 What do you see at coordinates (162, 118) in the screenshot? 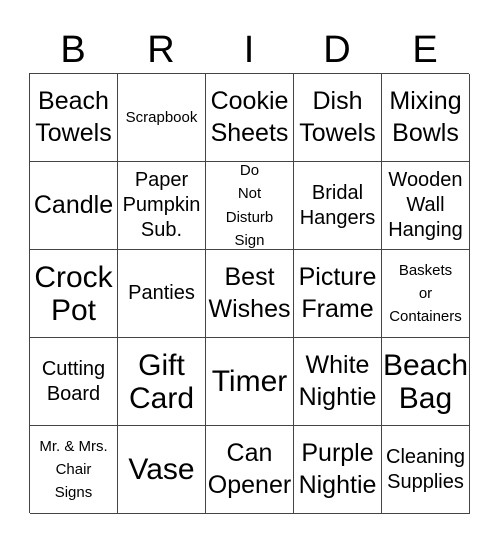
I see `bingo-cell: Scrapbook` at bounding box center [162, 118].